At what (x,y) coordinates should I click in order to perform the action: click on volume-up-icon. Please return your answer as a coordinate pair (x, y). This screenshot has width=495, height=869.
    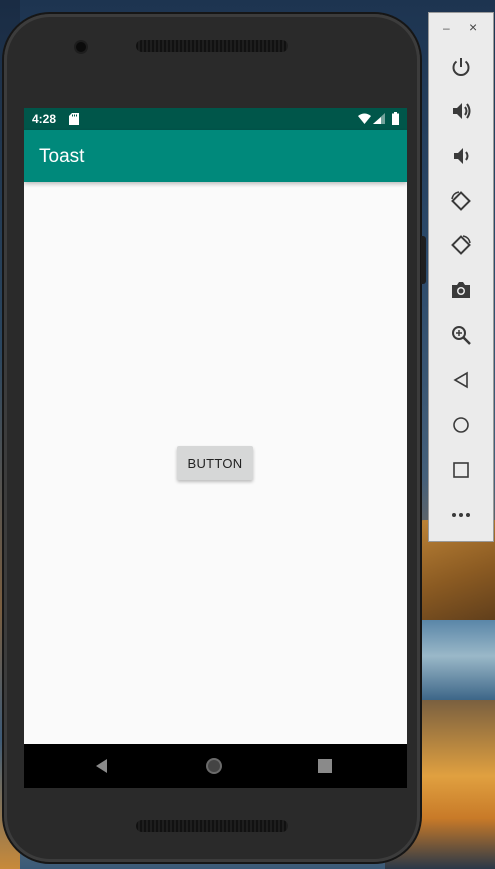
    Looking at the image, I should click on (461, 111).